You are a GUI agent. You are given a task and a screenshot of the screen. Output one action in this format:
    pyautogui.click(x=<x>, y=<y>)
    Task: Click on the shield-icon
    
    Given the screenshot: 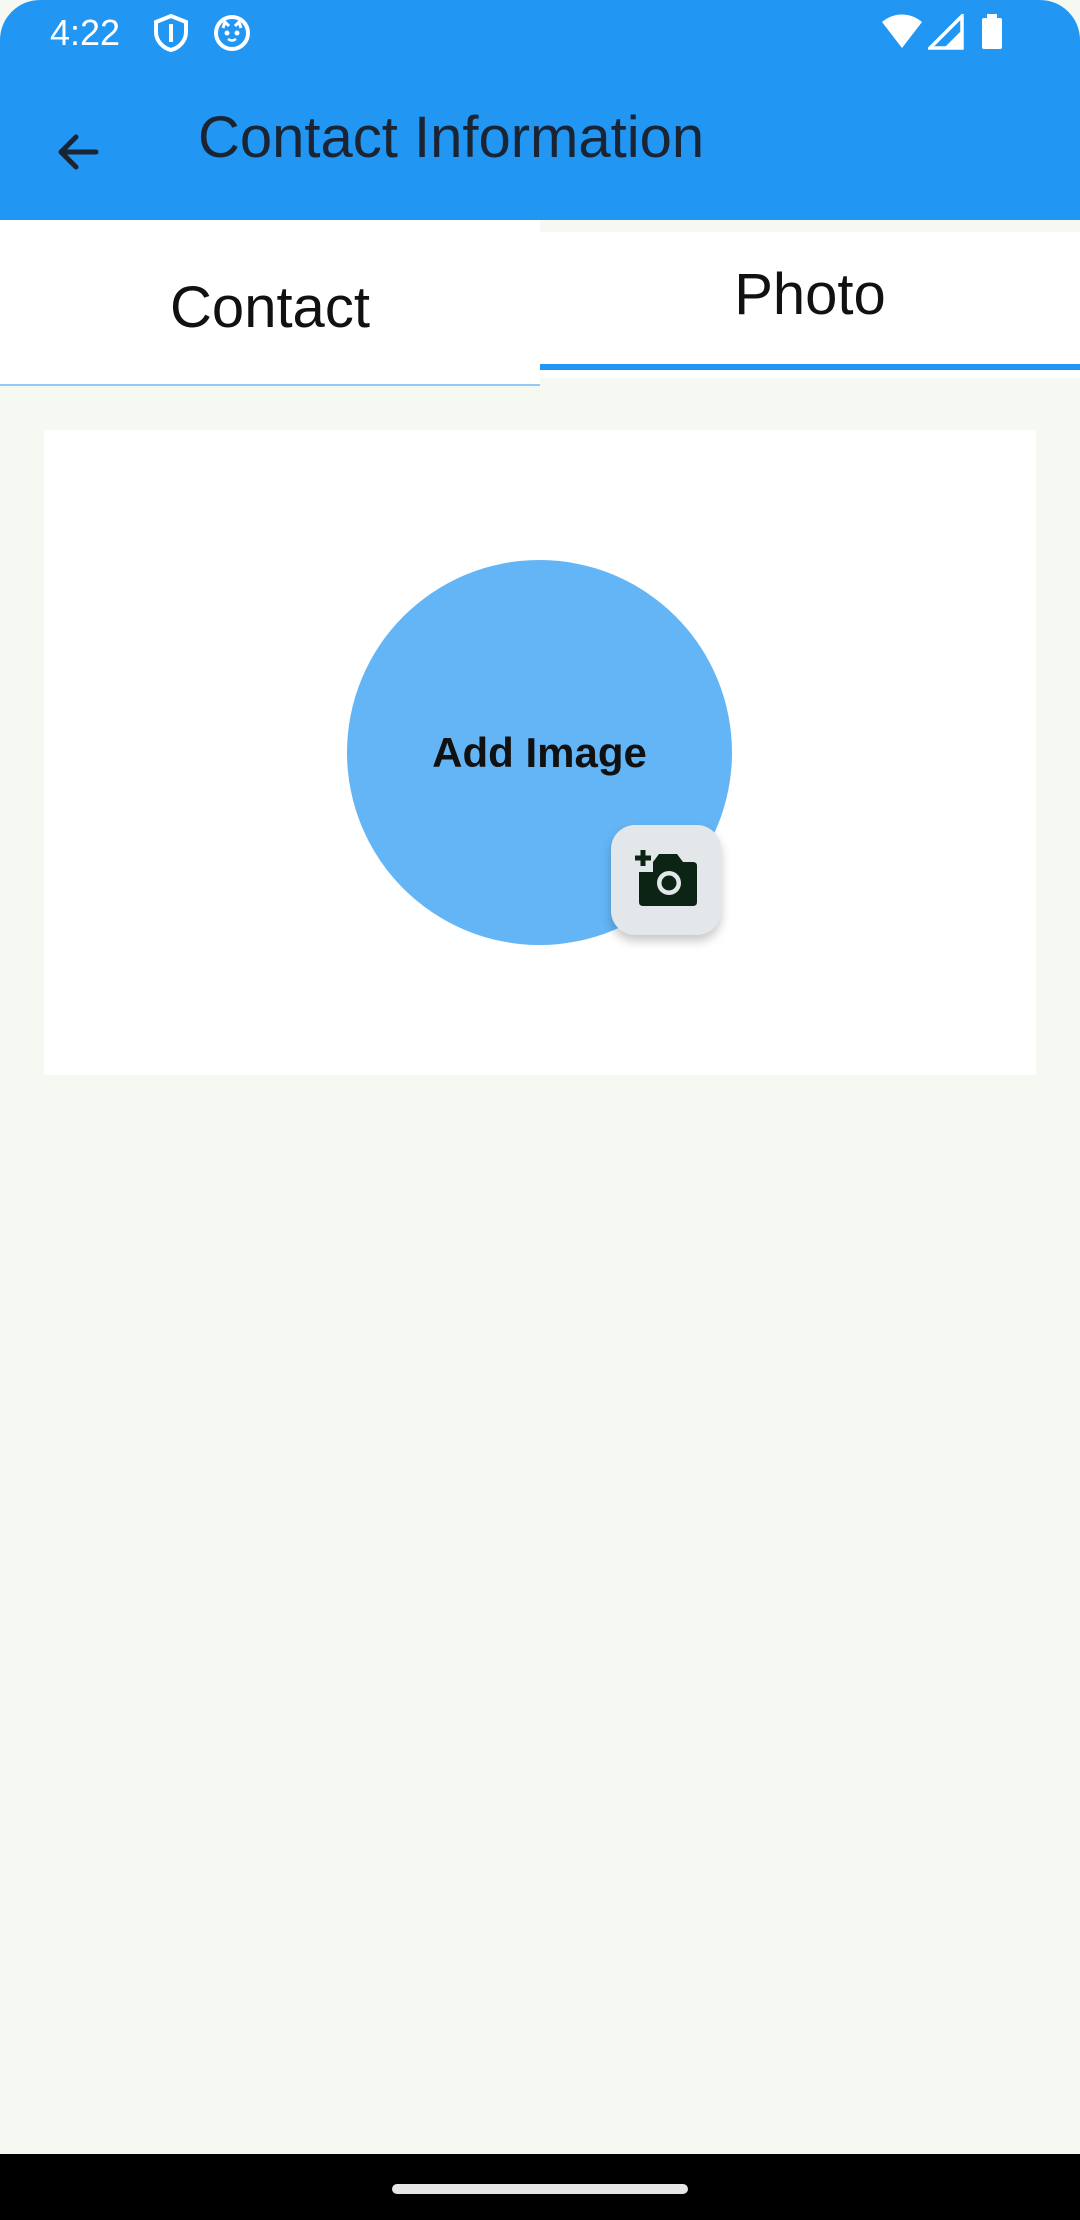 What is the action you would take?
    pyautogui.click(x=171, y=35)
    